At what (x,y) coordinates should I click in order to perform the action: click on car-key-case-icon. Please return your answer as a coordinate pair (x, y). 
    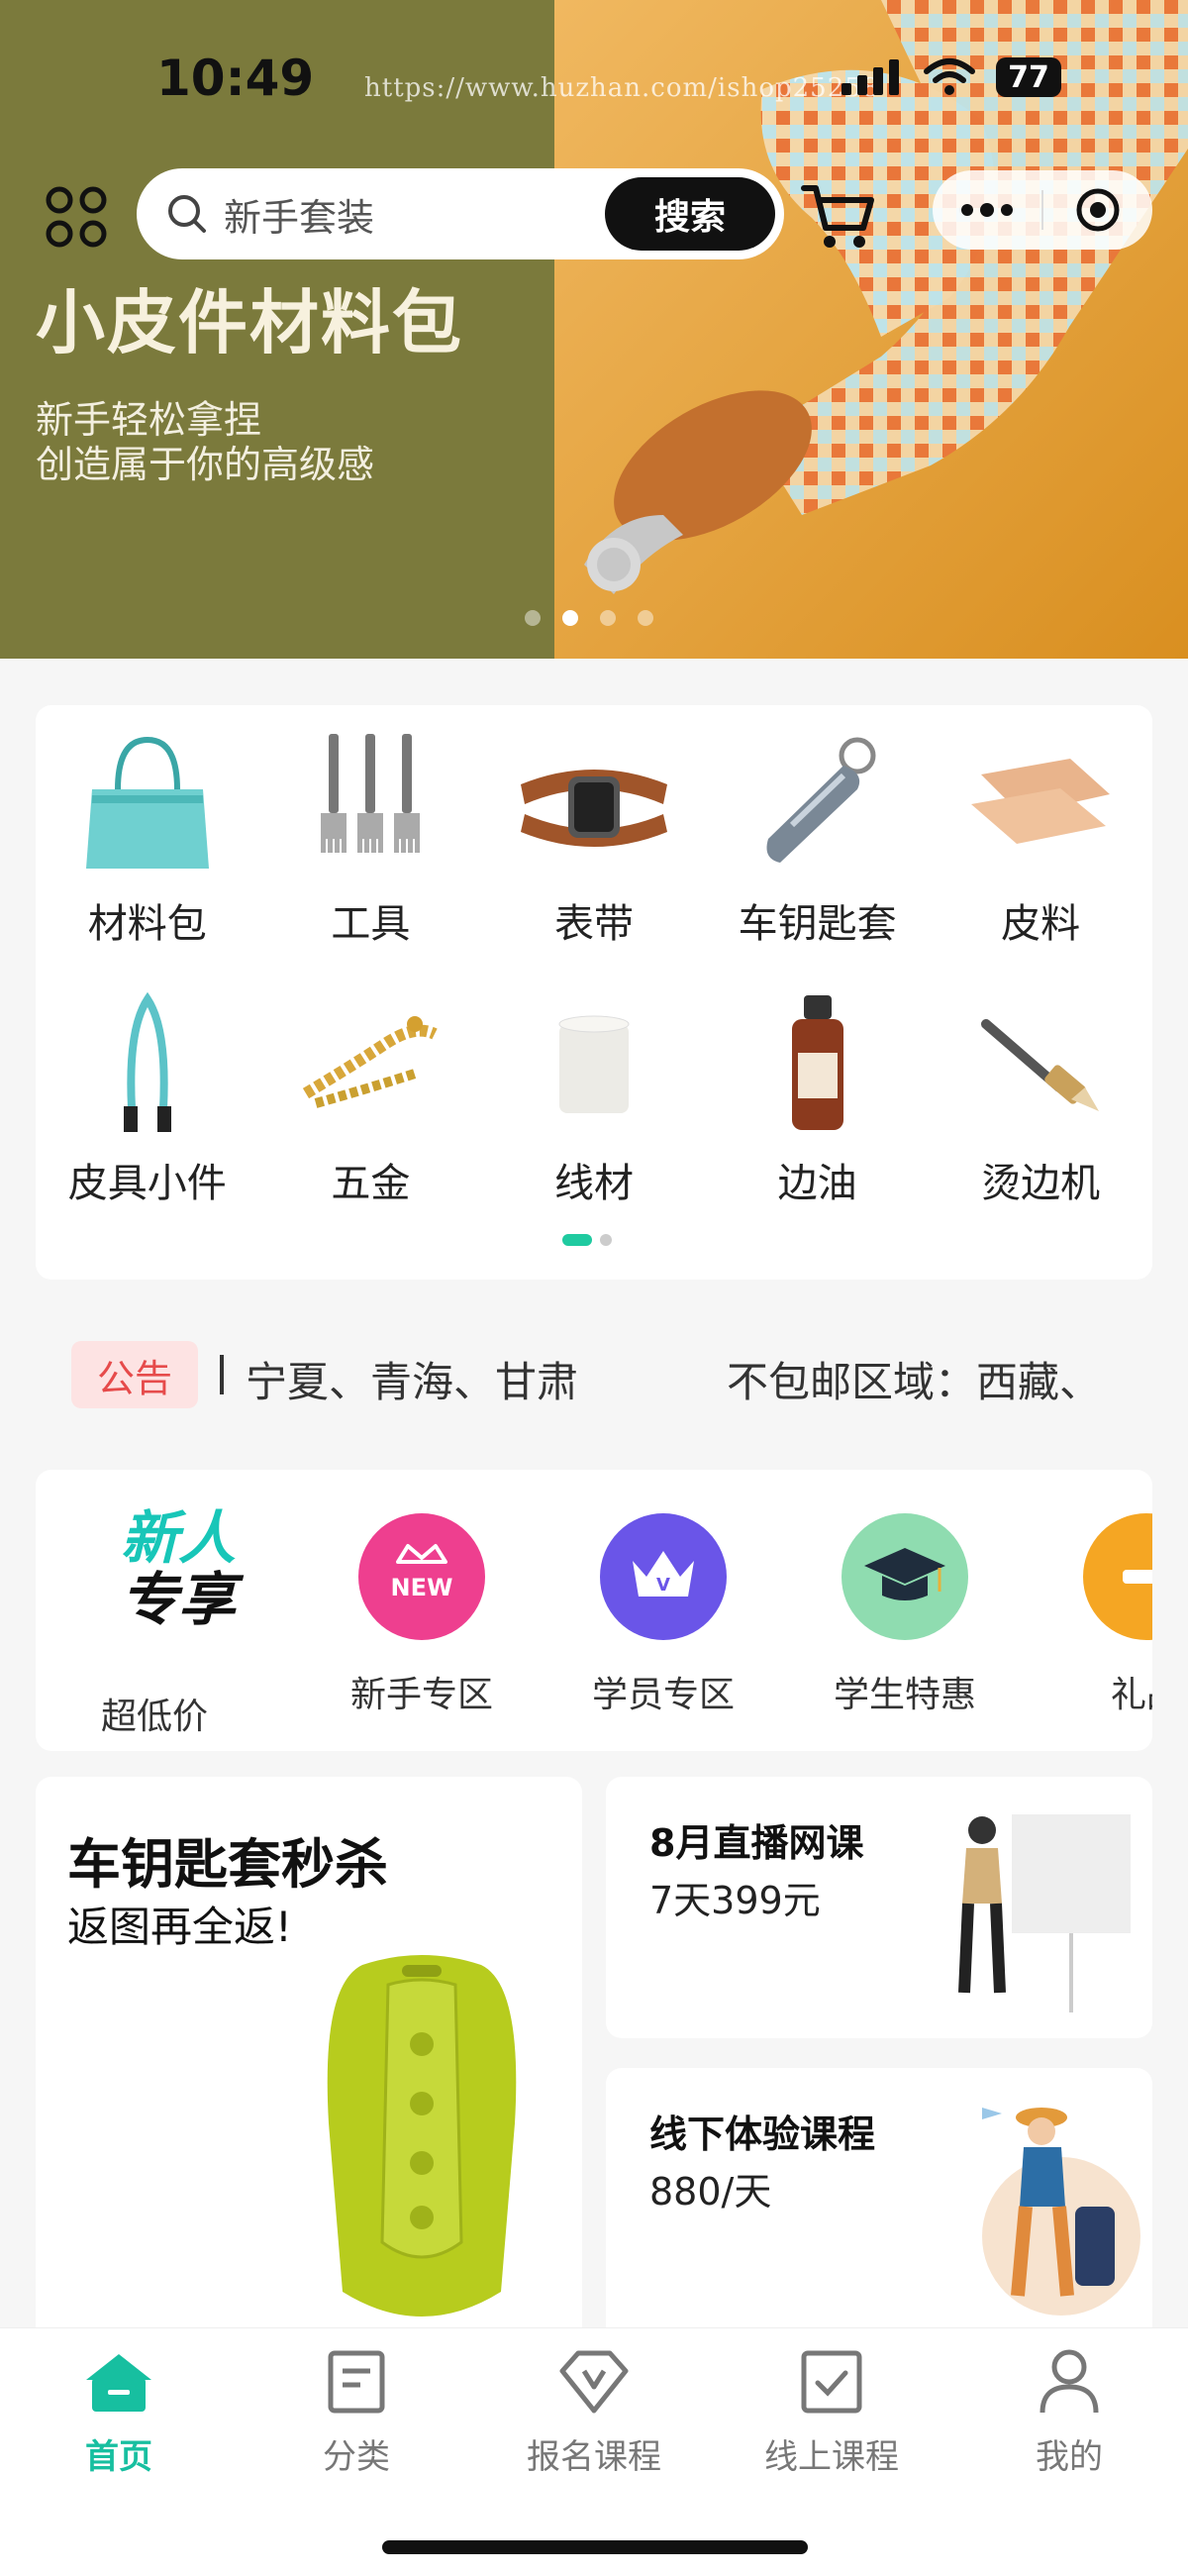
    Looking at the image, I should click on (818, 804).